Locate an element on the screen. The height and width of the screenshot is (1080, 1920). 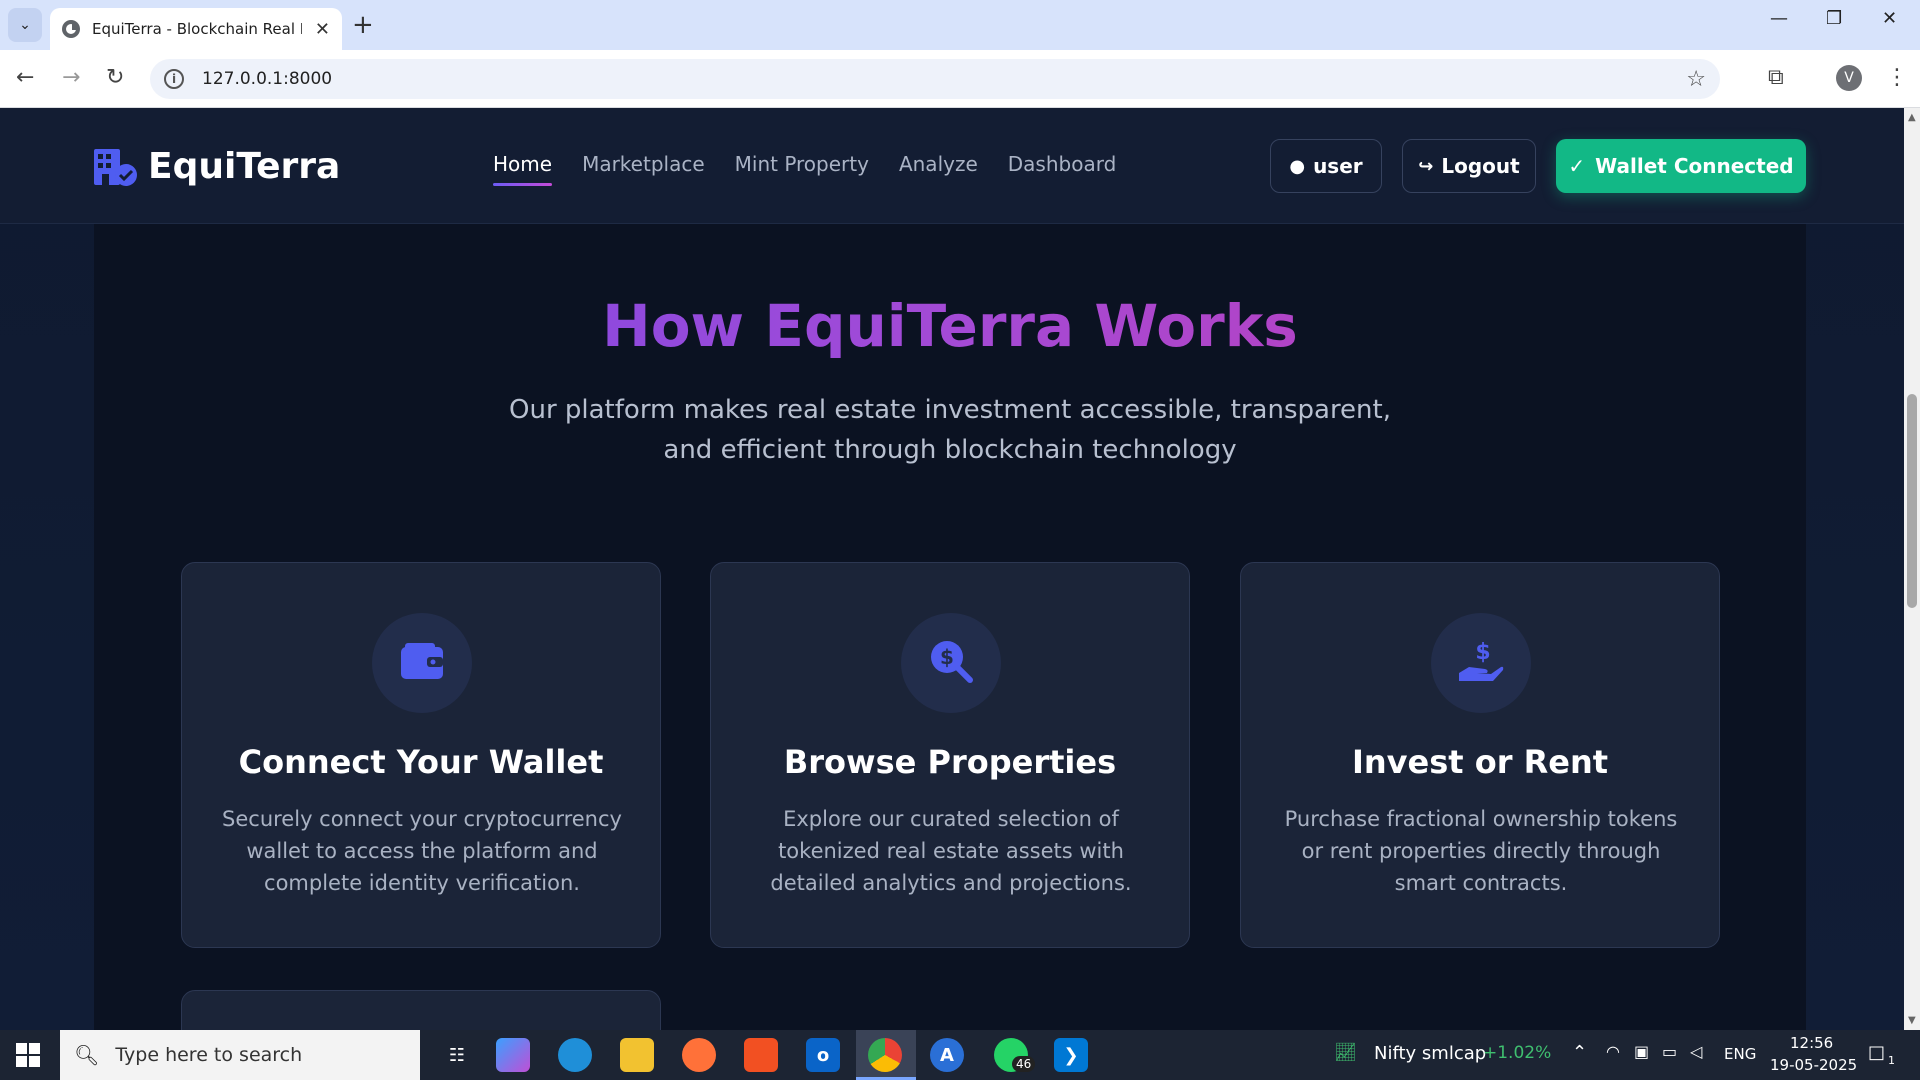
card-icon-circle is located at coordinates (422, 663).